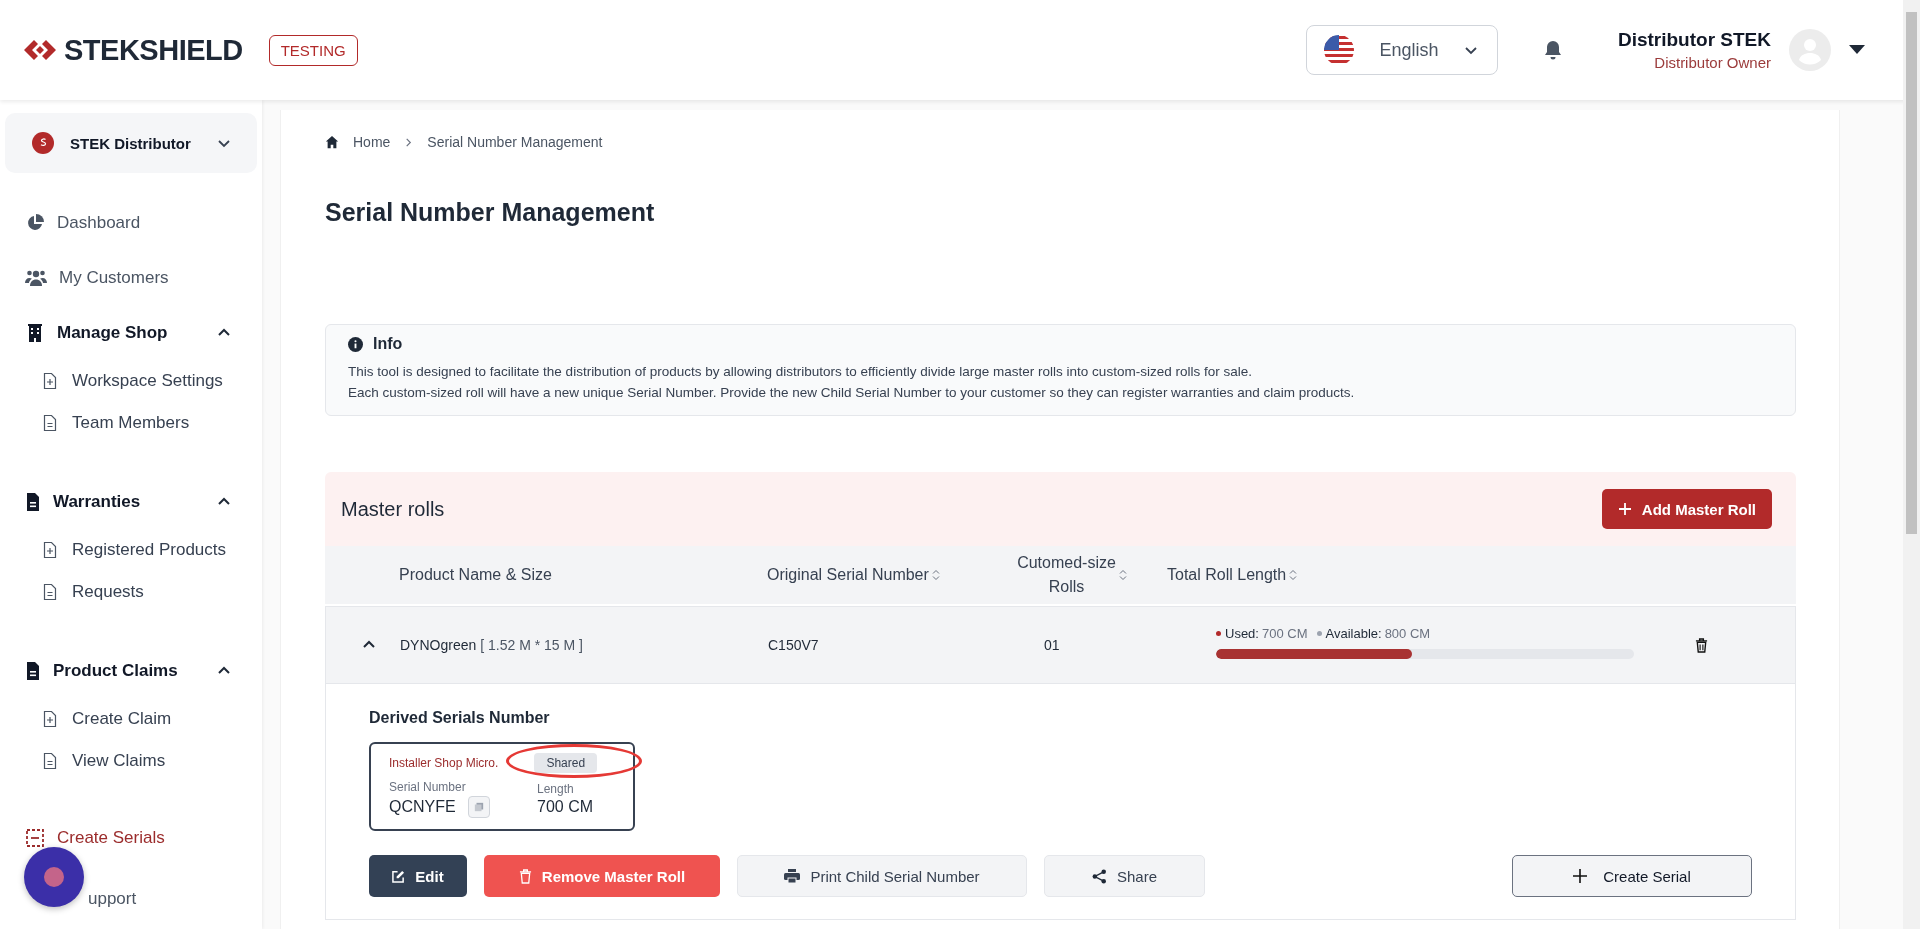 Image resolution: width=1920 pixels, height=929 pixels. What do you see at coordinates (422, 807) in the screenshot?
I see `serial-value: QCNYFE` at bounding box center [422, 807].